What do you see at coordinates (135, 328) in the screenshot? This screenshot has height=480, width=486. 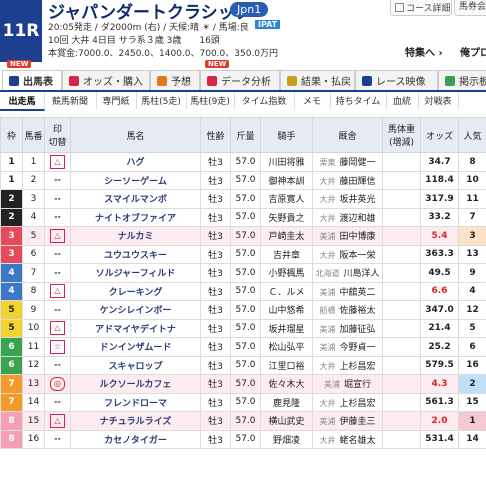 I see `horse-name: アドマイヤデイトナ` at bounding box center [135, 328].